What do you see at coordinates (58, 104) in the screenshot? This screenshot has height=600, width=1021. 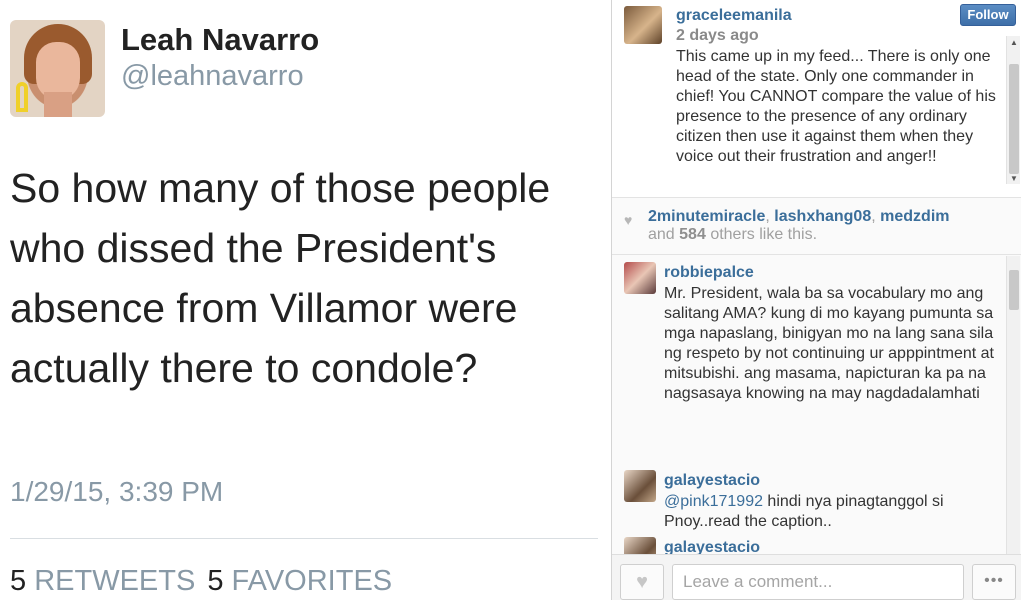 I see `avatar-neck` at bounding box center [58, 104].